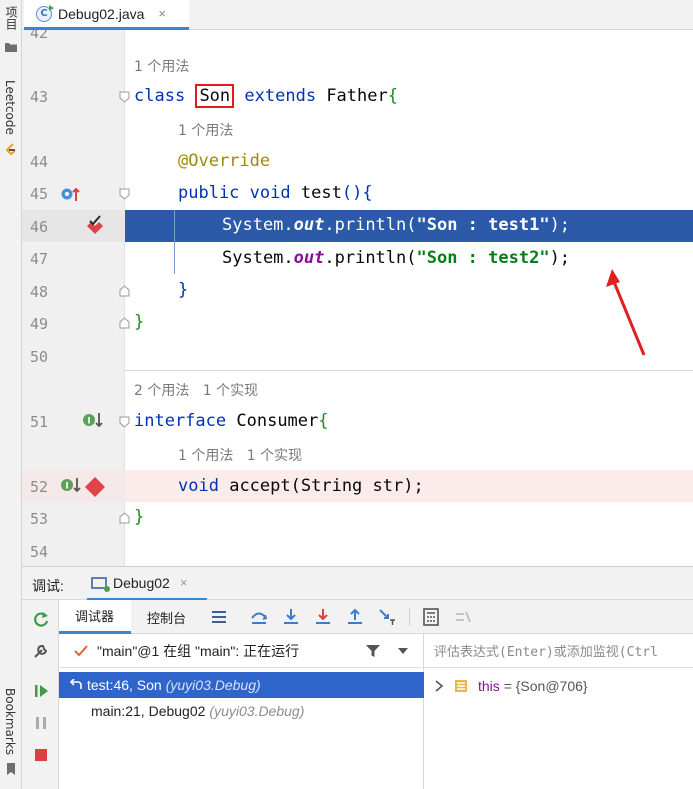 The width and height of the screenshot is (693, 789). What do you see at coordinates (396, 225) in the screenshot?
I see `code-line-46: System.out.println("Son : test1");` at bounding box center [396, 225].